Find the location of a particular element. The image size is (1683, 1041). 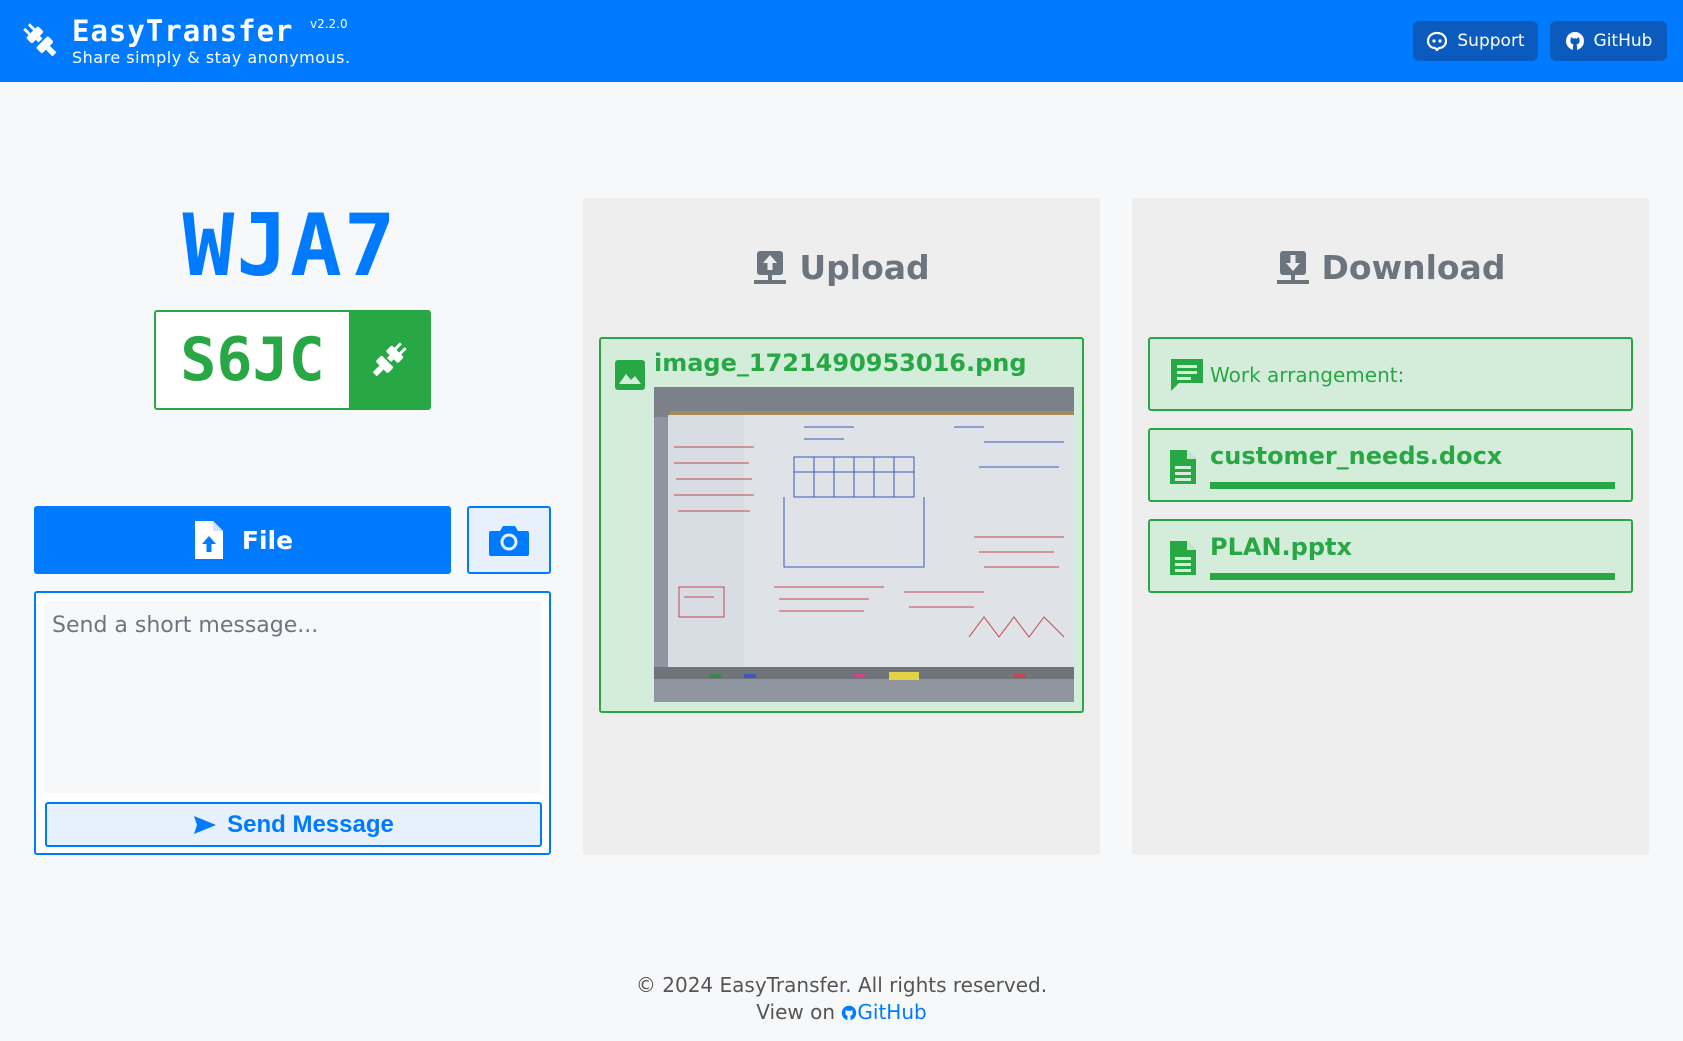

download-title-label: Download is located at coordinates (1413, 267).